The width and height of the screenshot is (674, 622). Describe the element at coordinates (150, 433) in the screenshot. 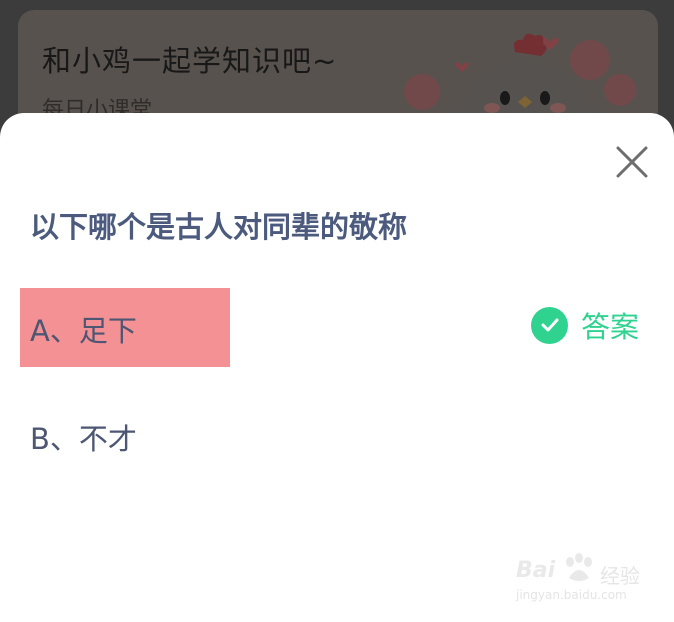

I see `option-b: B、不才` at that location.